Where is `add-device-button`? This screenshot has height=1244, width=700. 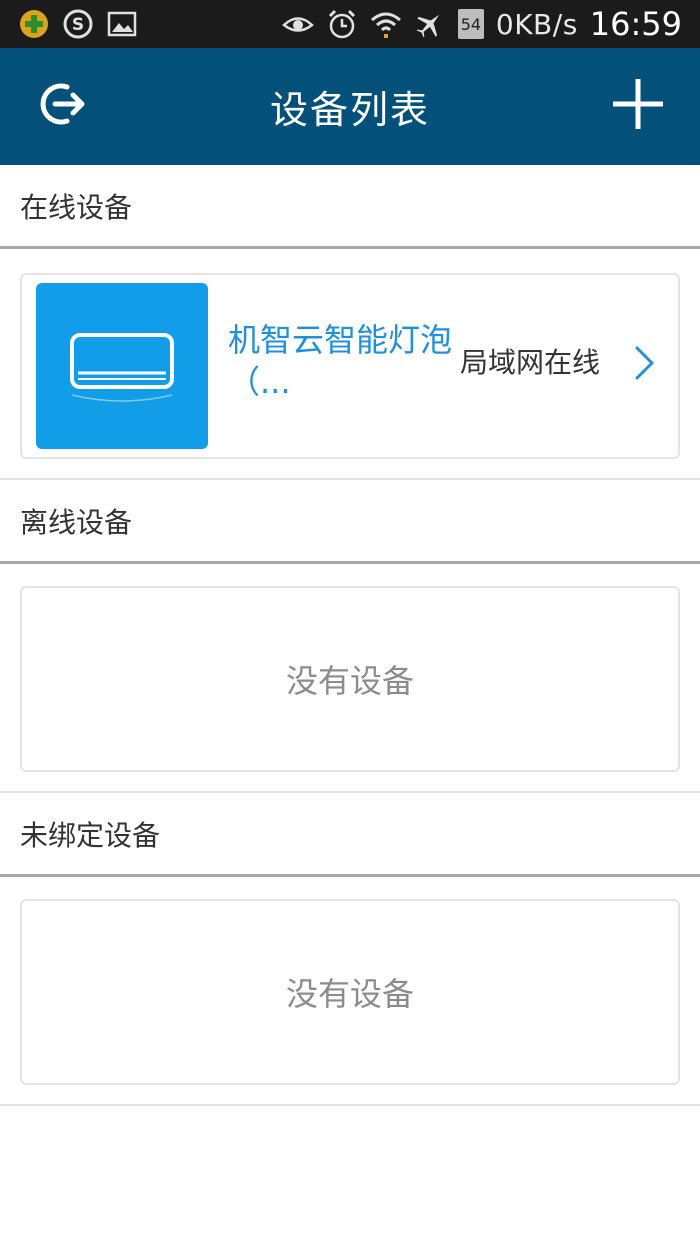
add-device-button is located at coordinates (638, 106).